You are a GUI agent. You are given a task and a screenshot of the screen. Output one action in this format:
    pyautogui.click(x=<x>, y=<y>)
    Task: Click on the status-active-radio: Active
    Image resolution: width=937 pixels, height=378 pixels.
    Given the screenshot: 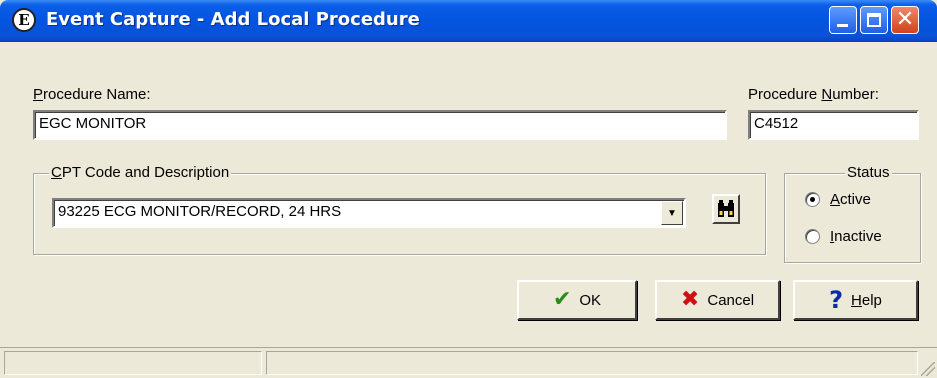 What is the action you would take?
    pyautogui.click(x=838, y=199)
    